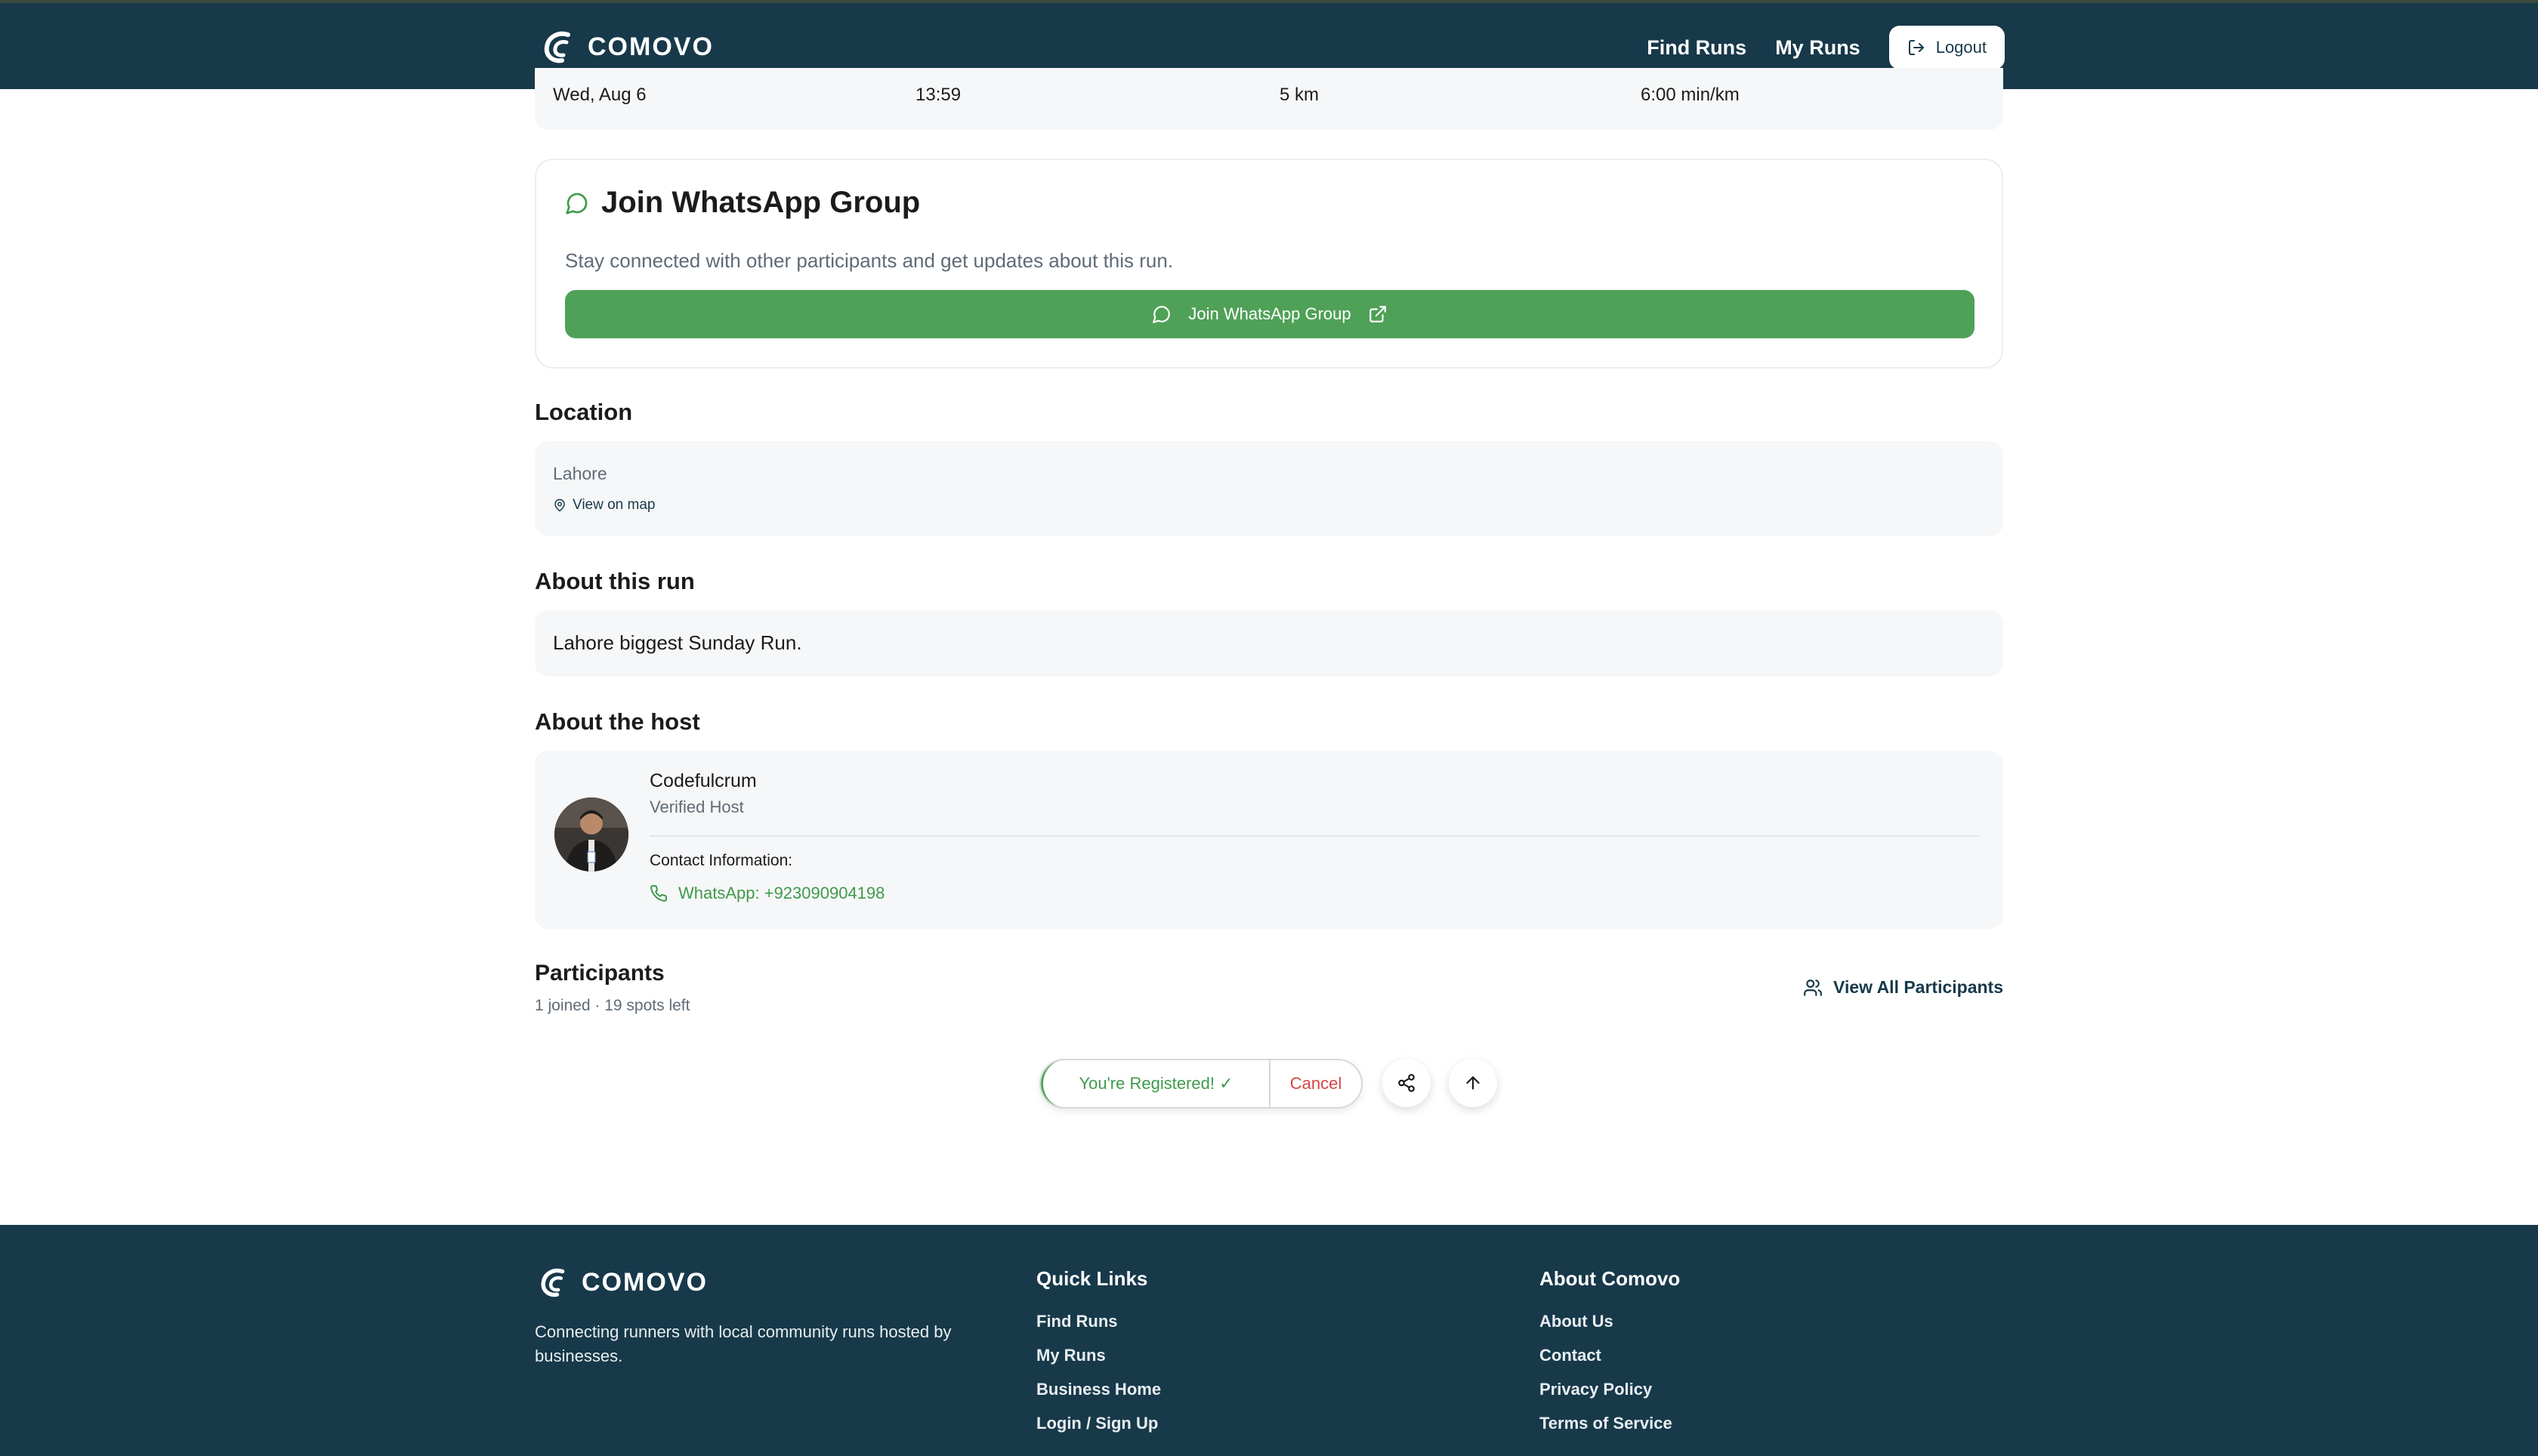  I want to click on join-whatsapp-button: Join WhatsApp Group, so click(1270, 314).